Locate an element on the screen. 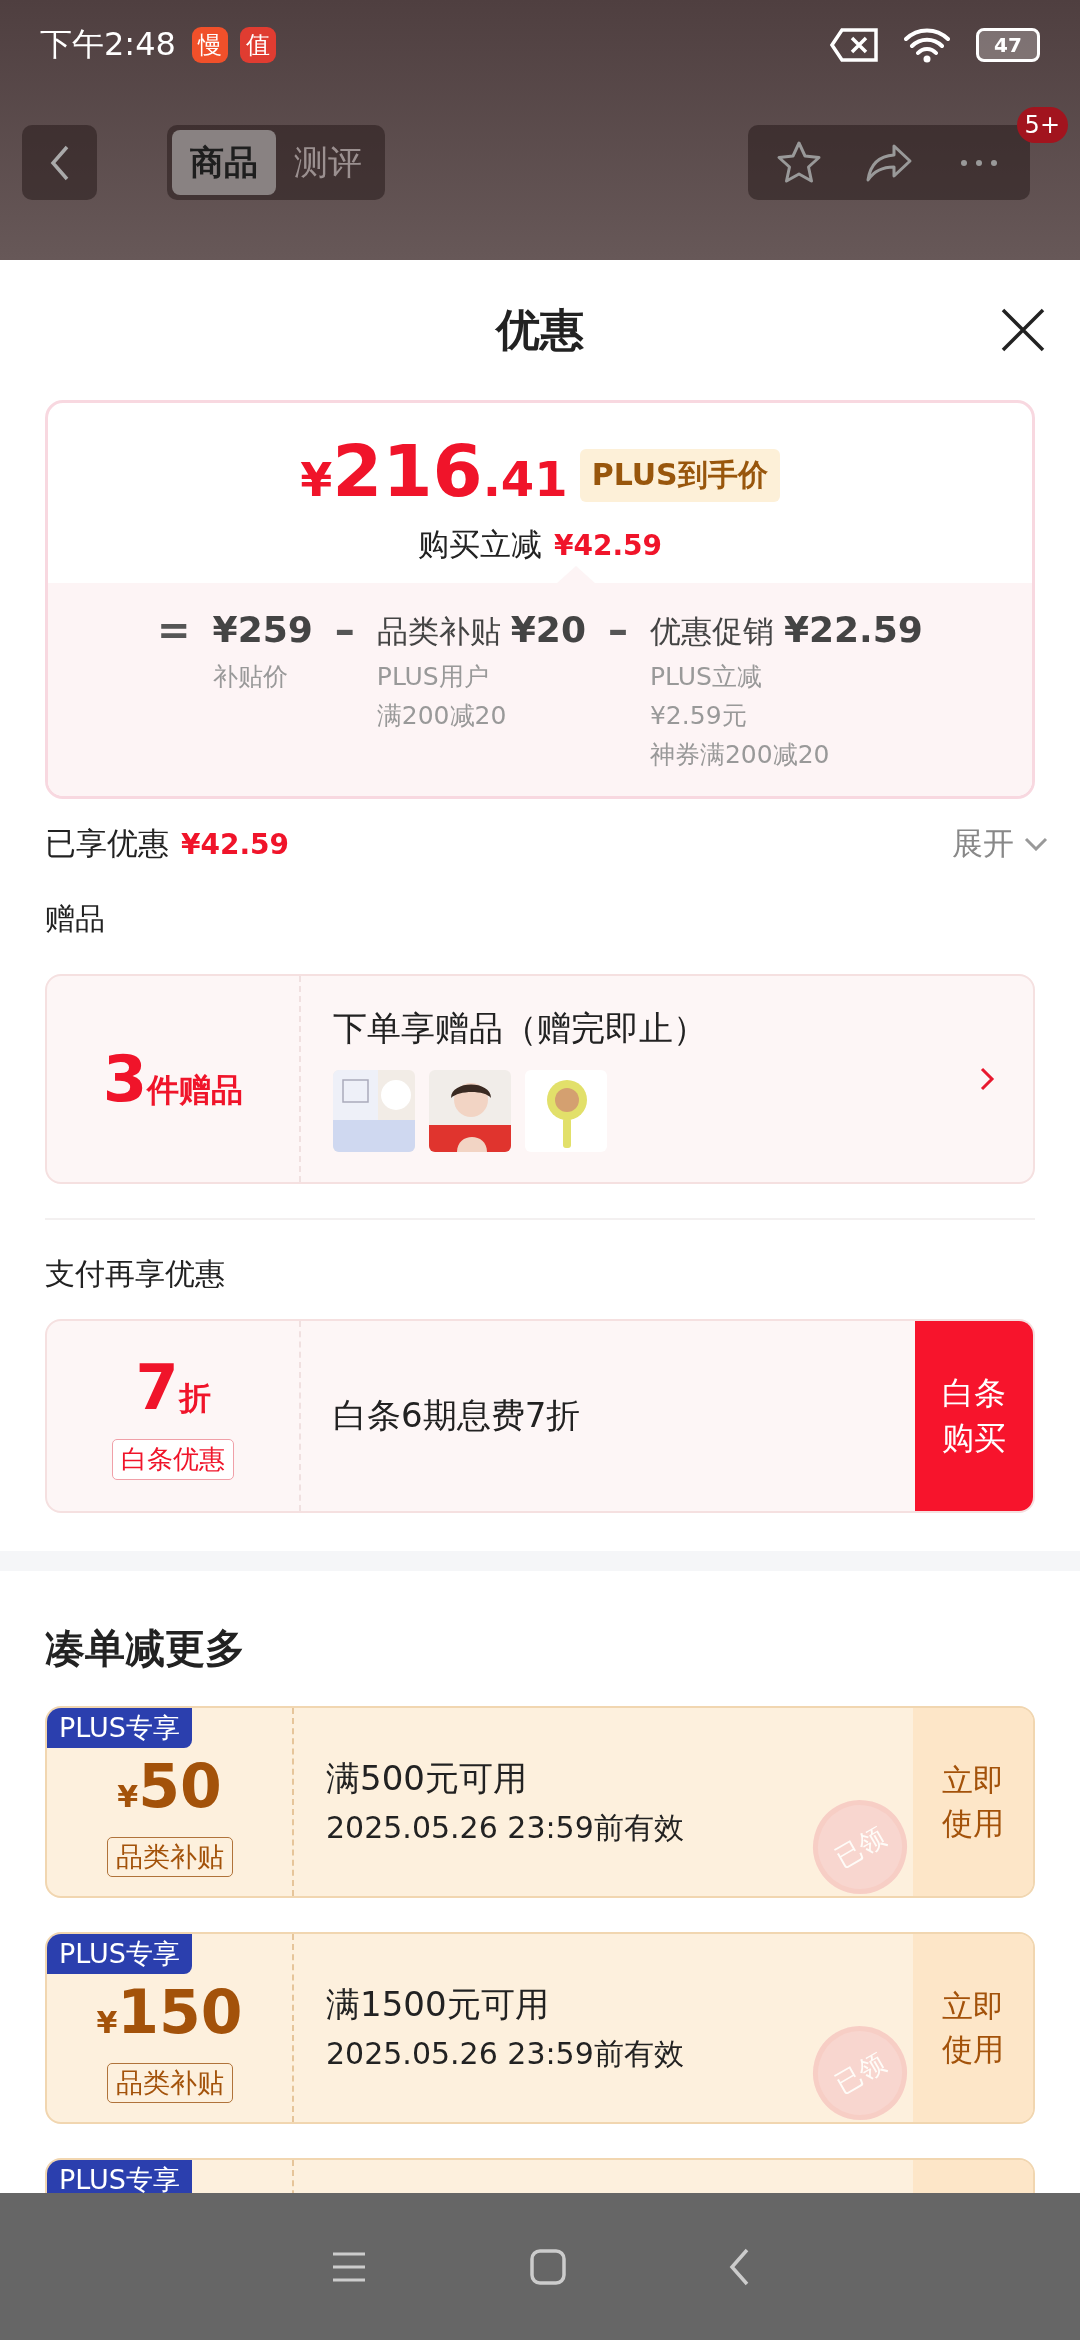  enjoyed-amount: ¥42.59 is located at coordinates (235, 844).